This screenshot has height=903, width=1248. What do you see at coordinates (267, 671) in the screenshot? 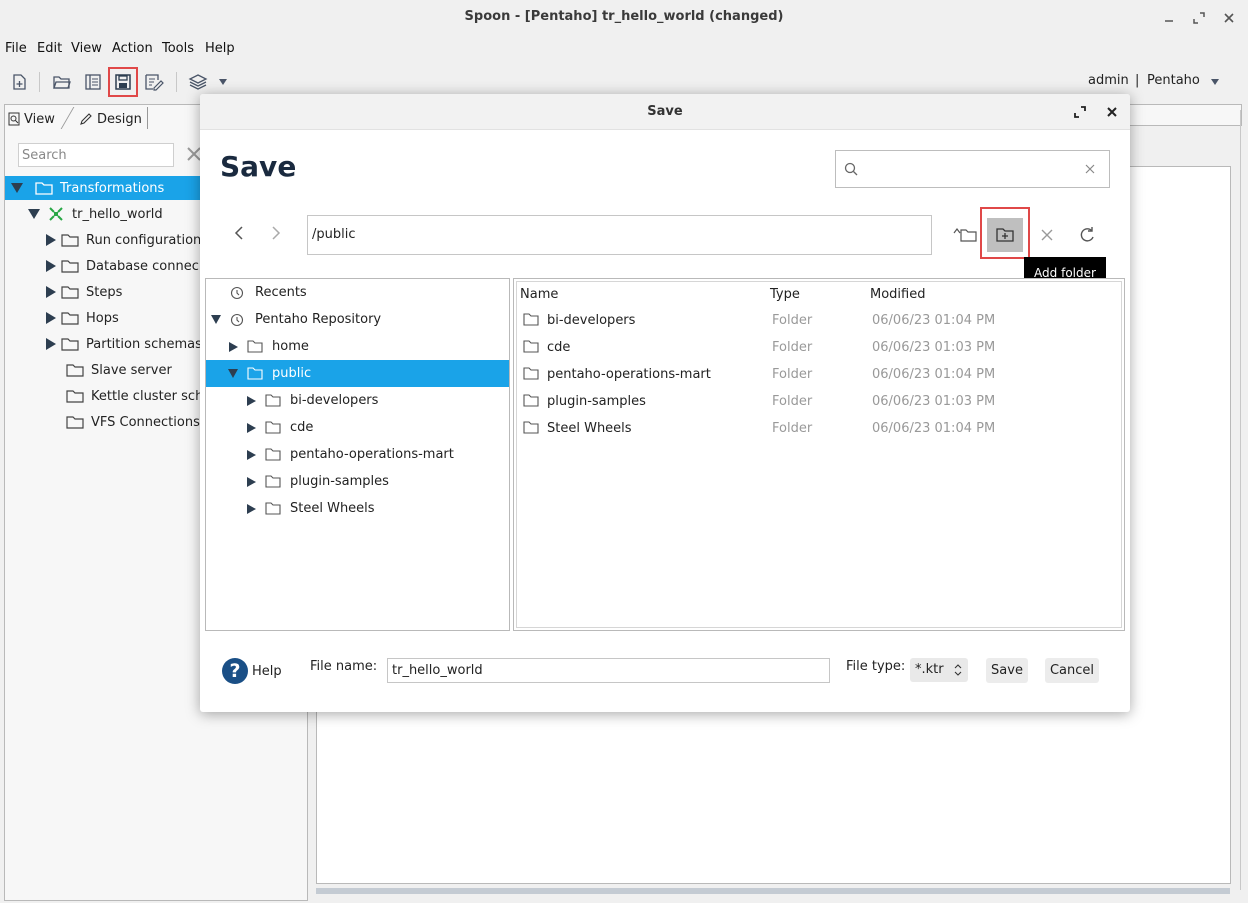
I see `help-link: Help` at bounding box center [267, 671].